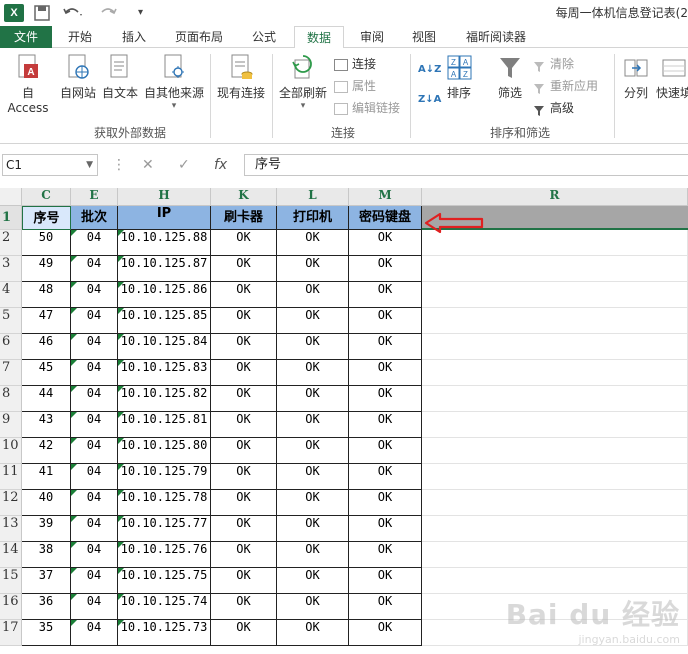  What do you see at coordinates (510, 77) in the screenshot?
I see `filter-button: 筛选` at bounding box center [510, 77].